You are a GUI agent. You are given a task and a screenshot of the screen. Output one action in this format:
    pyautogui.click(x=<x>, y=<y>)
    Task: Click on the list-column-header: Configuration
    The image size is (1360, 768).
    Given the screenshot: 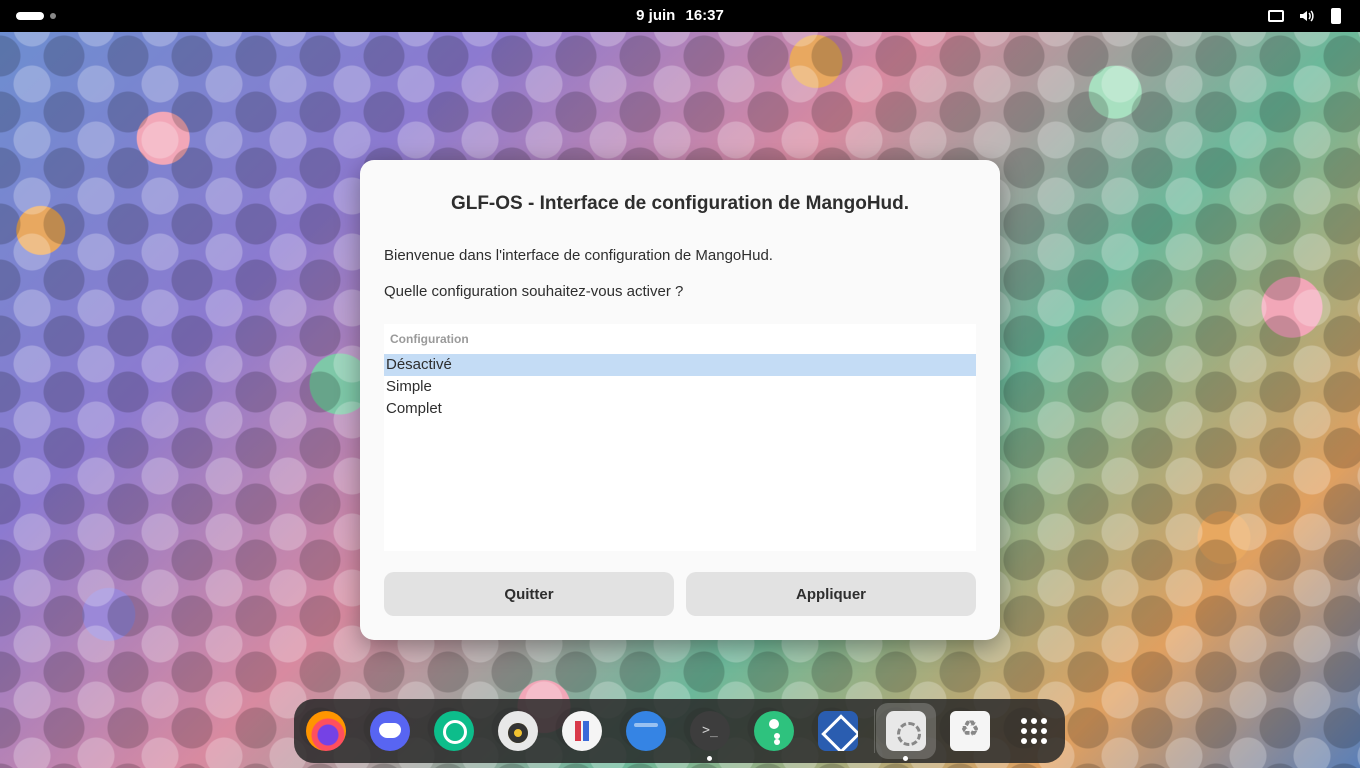 What is the action you would take?
    pyautogui.click(x=680, y=339)
    